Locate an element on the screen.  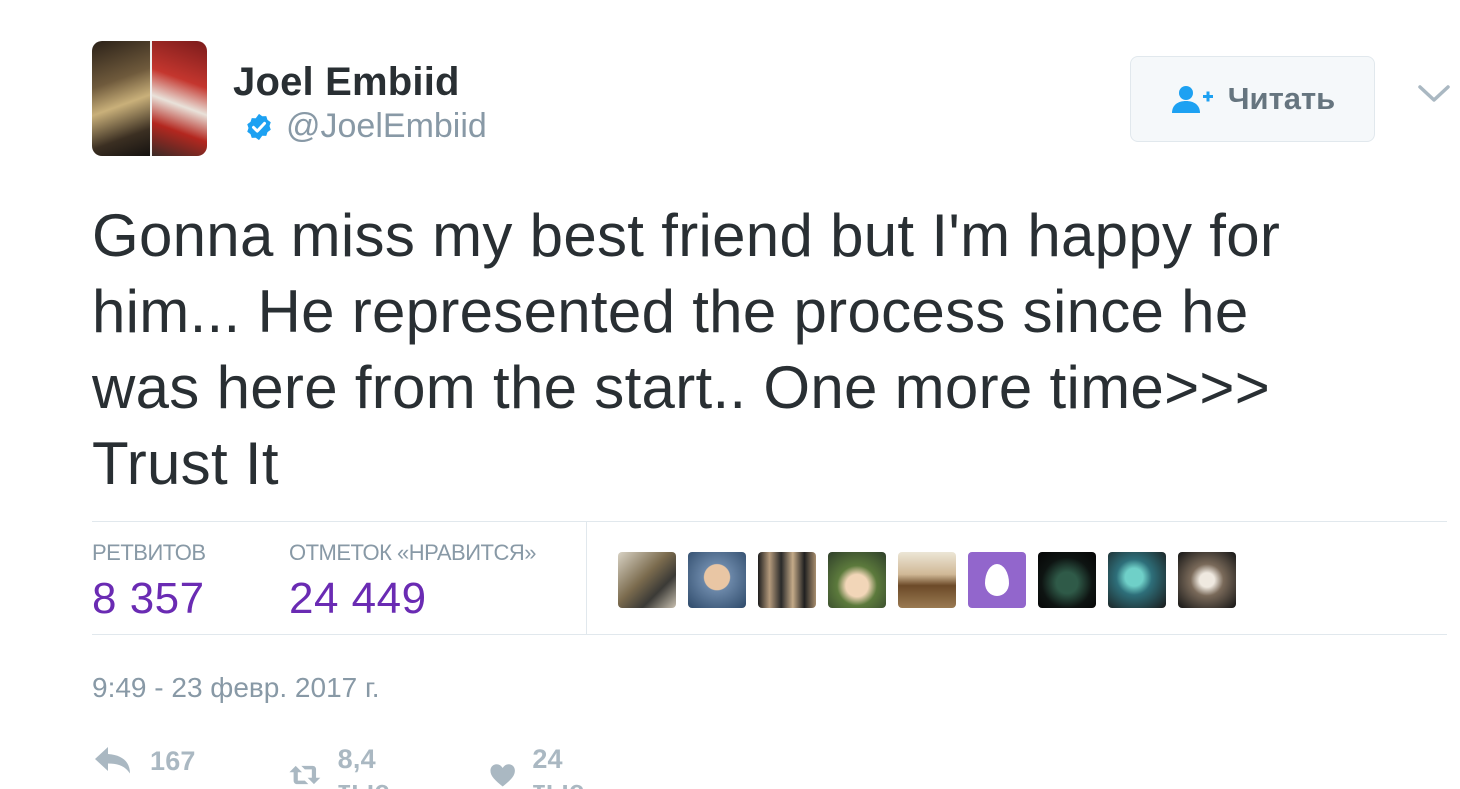
likes-stat: ОТМЕТОК «НРАВИТСЯ» 24 449 is located at coordinates (412, 582).